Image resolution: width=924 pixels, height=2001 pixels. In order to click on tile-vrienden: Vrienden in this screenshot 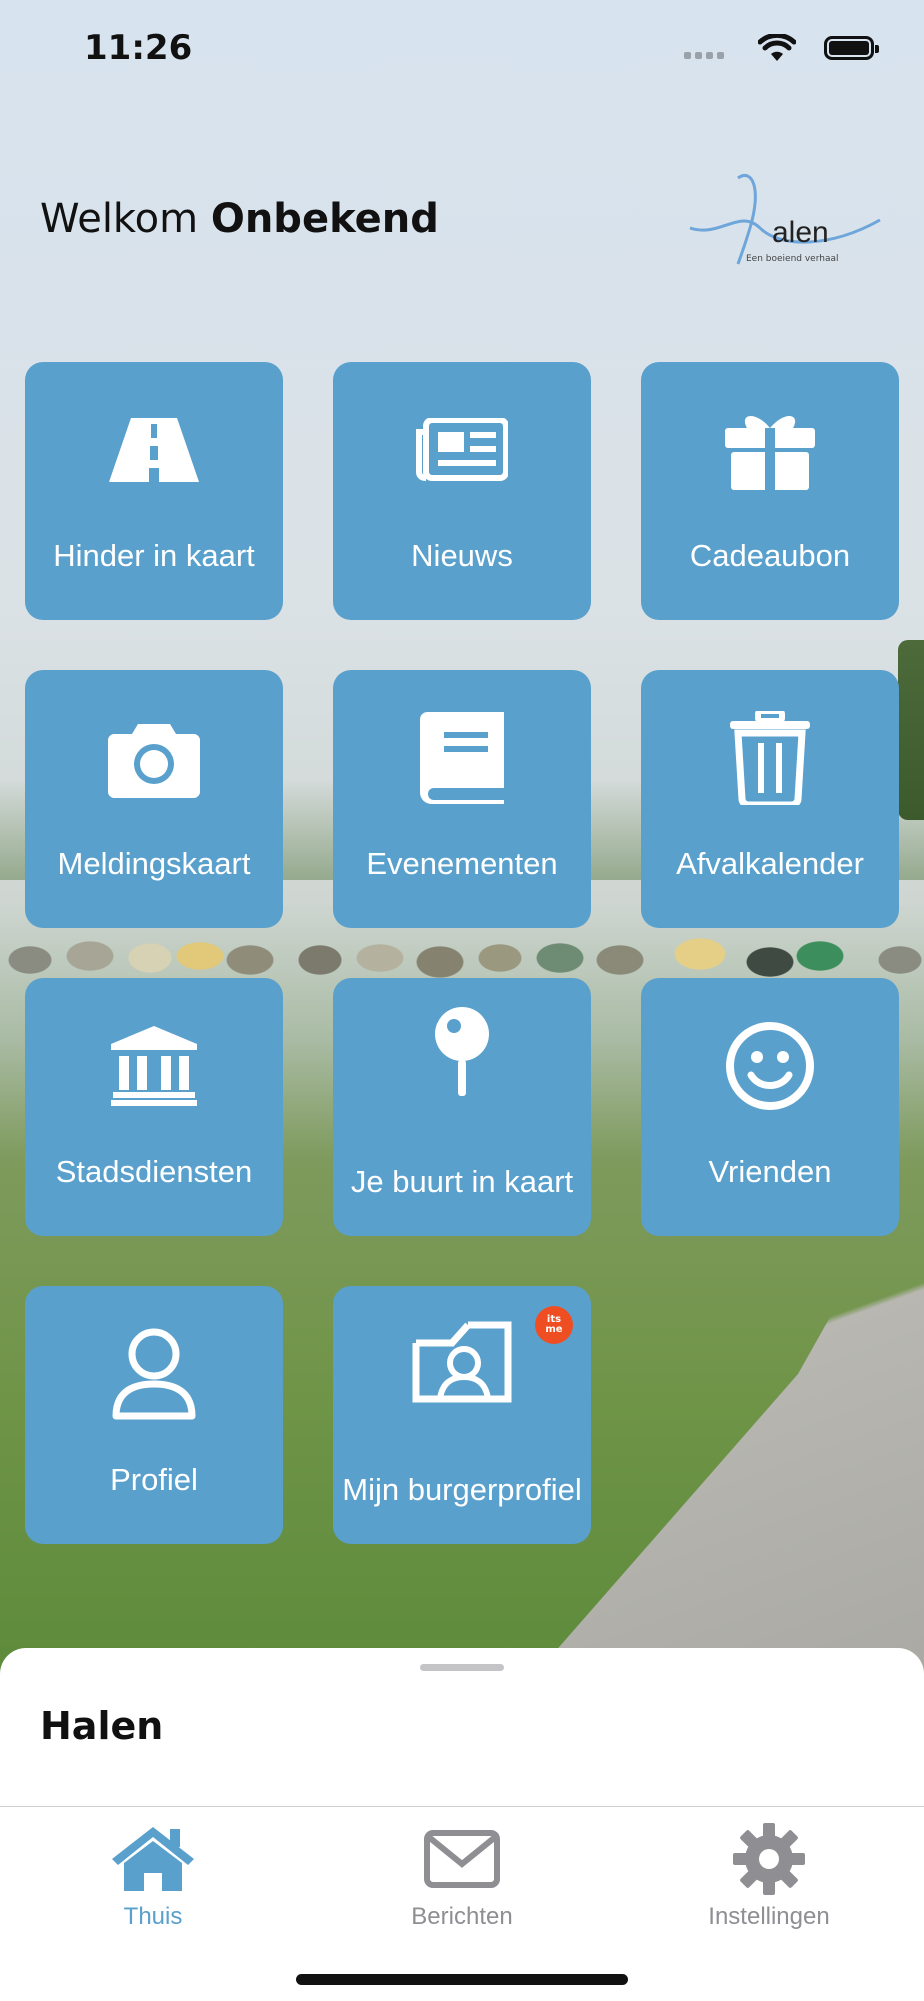, I will do `click(770, 1107)`.